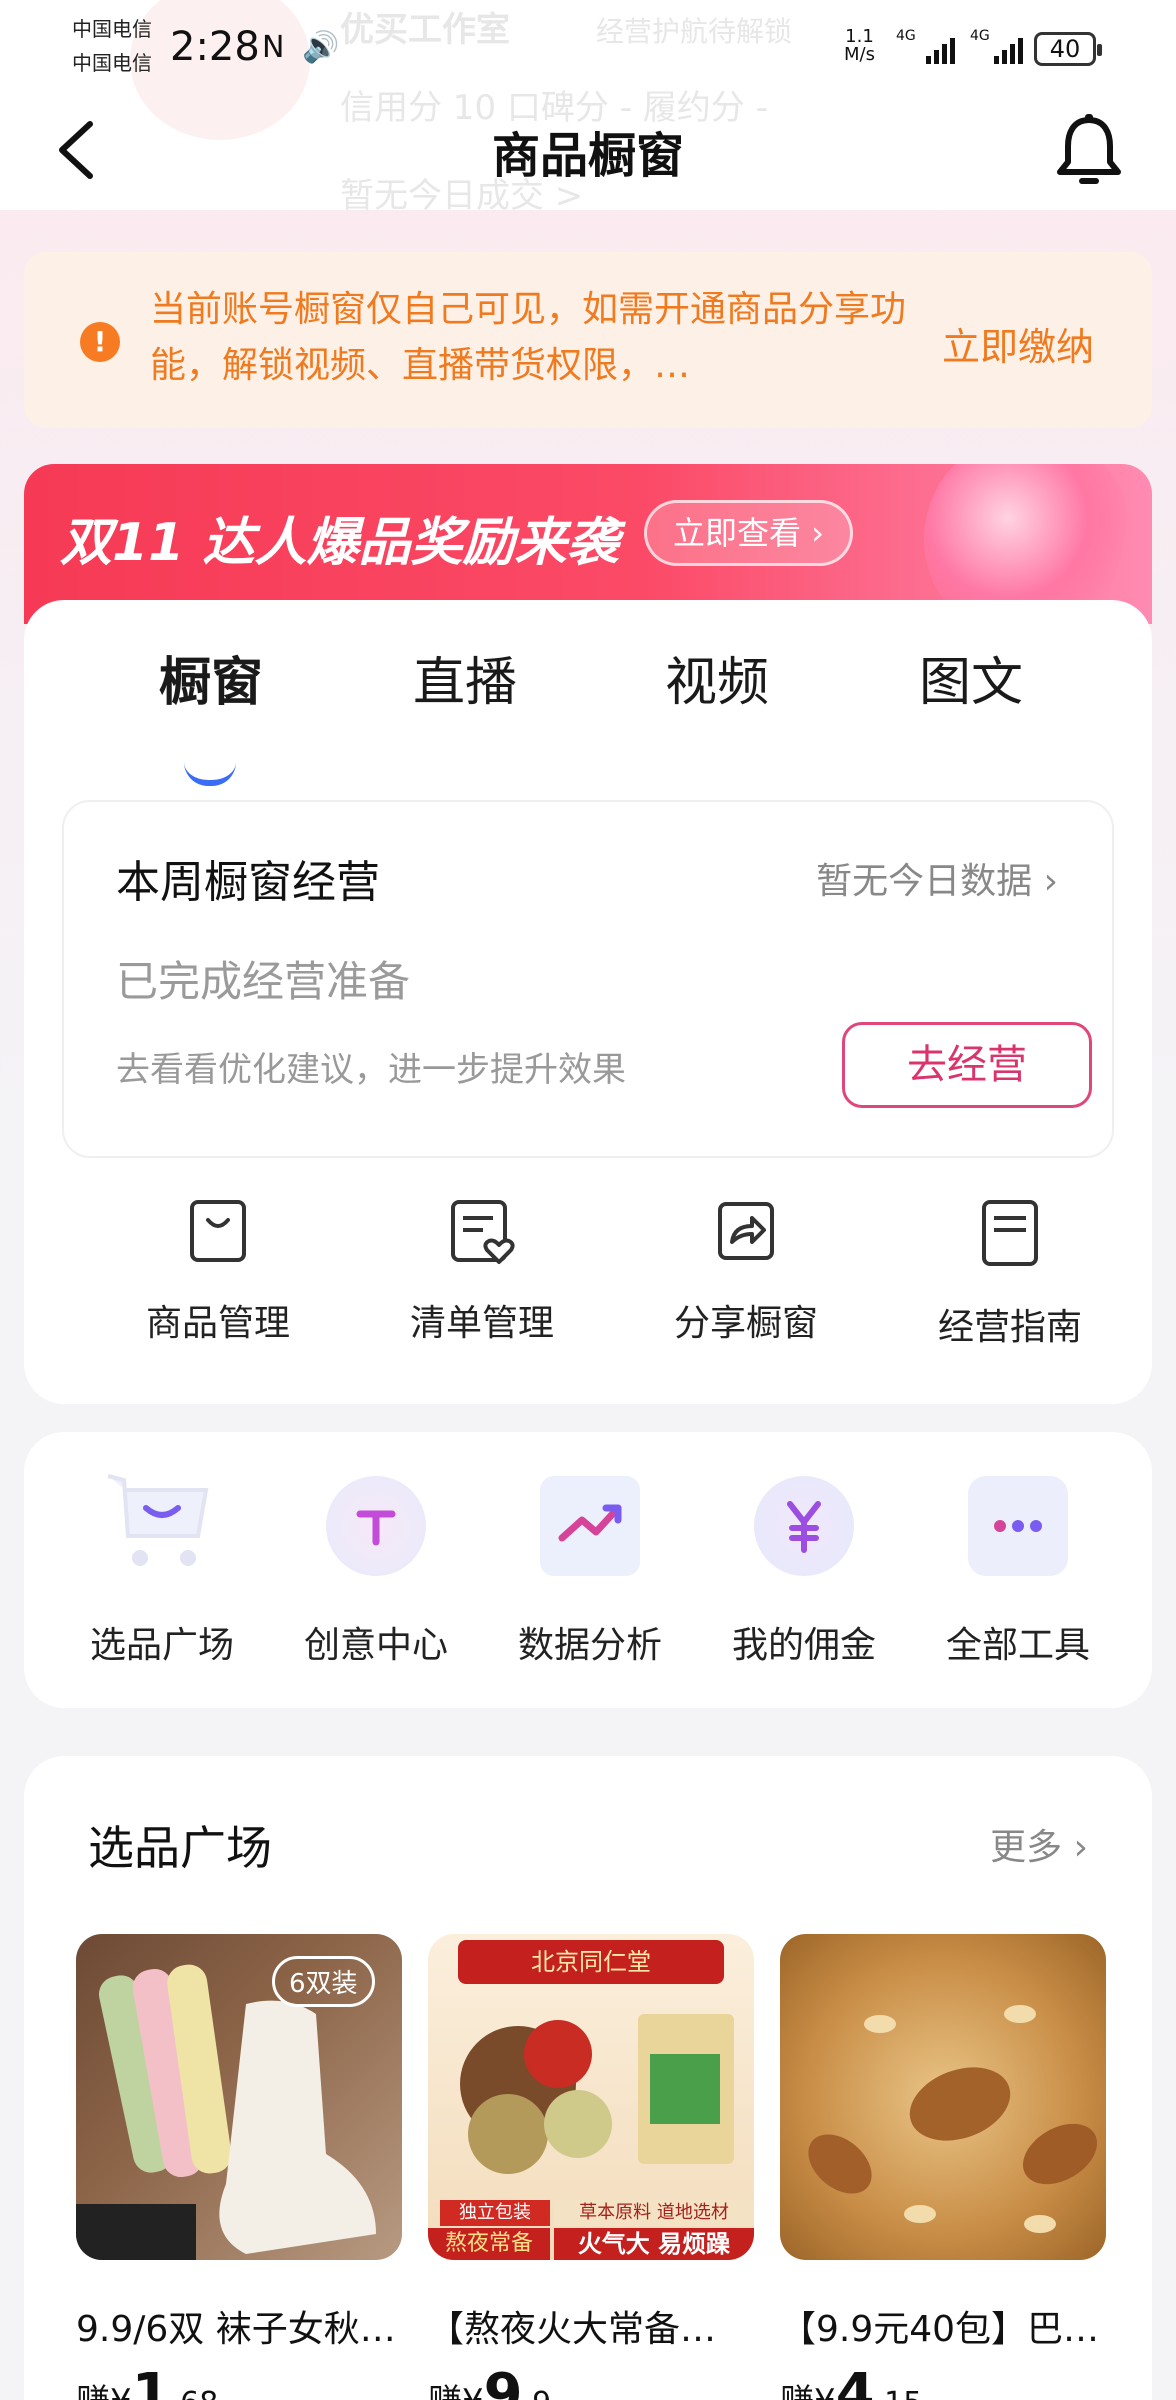 The image size is (1176, 2400). I want to click on section-title: 选品广场, so click(180, 1848).